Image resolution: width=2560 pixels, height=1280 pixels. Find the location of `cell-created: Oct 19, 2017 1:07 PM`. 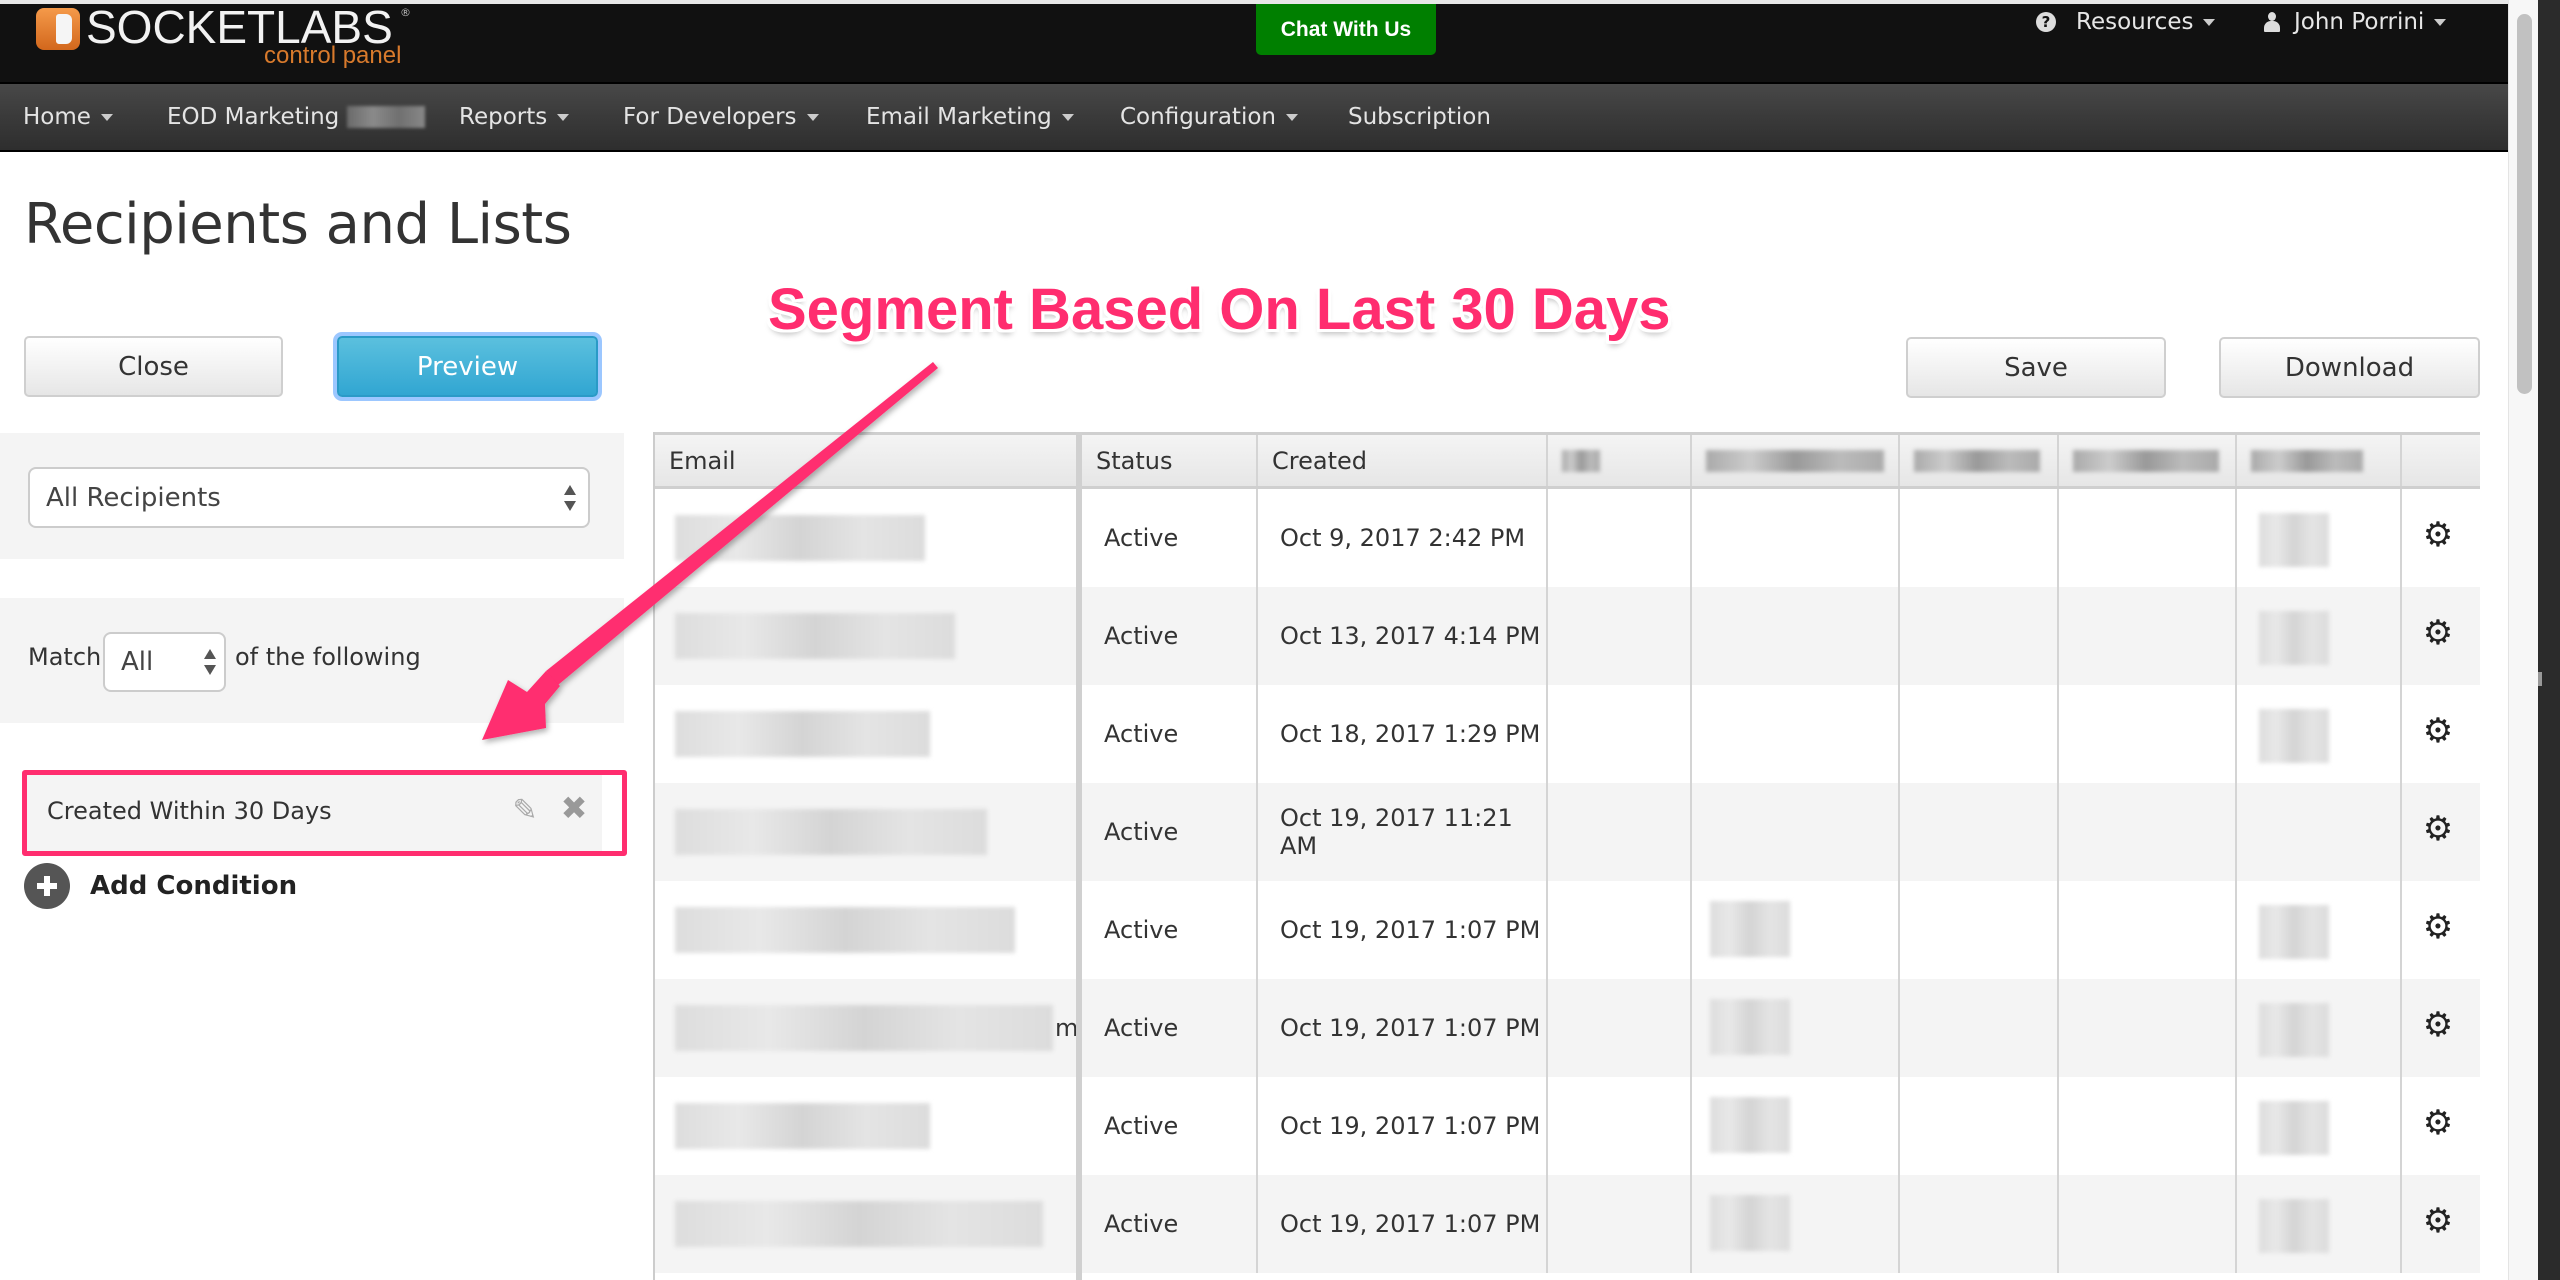

cell-created: Oct 19, 2017 1:07 PM is located at coordinates (1403, 930).